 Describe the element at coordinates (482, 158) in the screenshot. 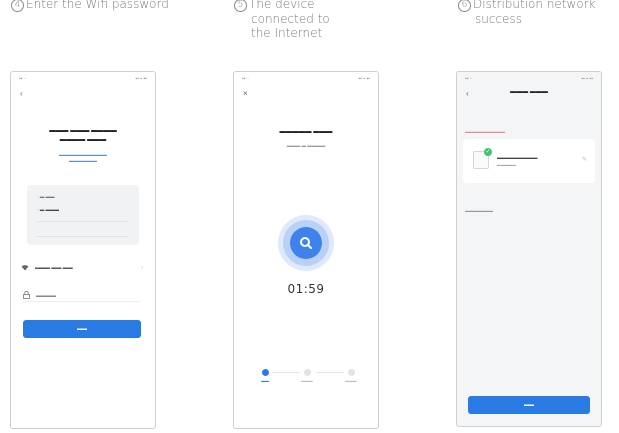

I see `device-icon: ✓` at that location.